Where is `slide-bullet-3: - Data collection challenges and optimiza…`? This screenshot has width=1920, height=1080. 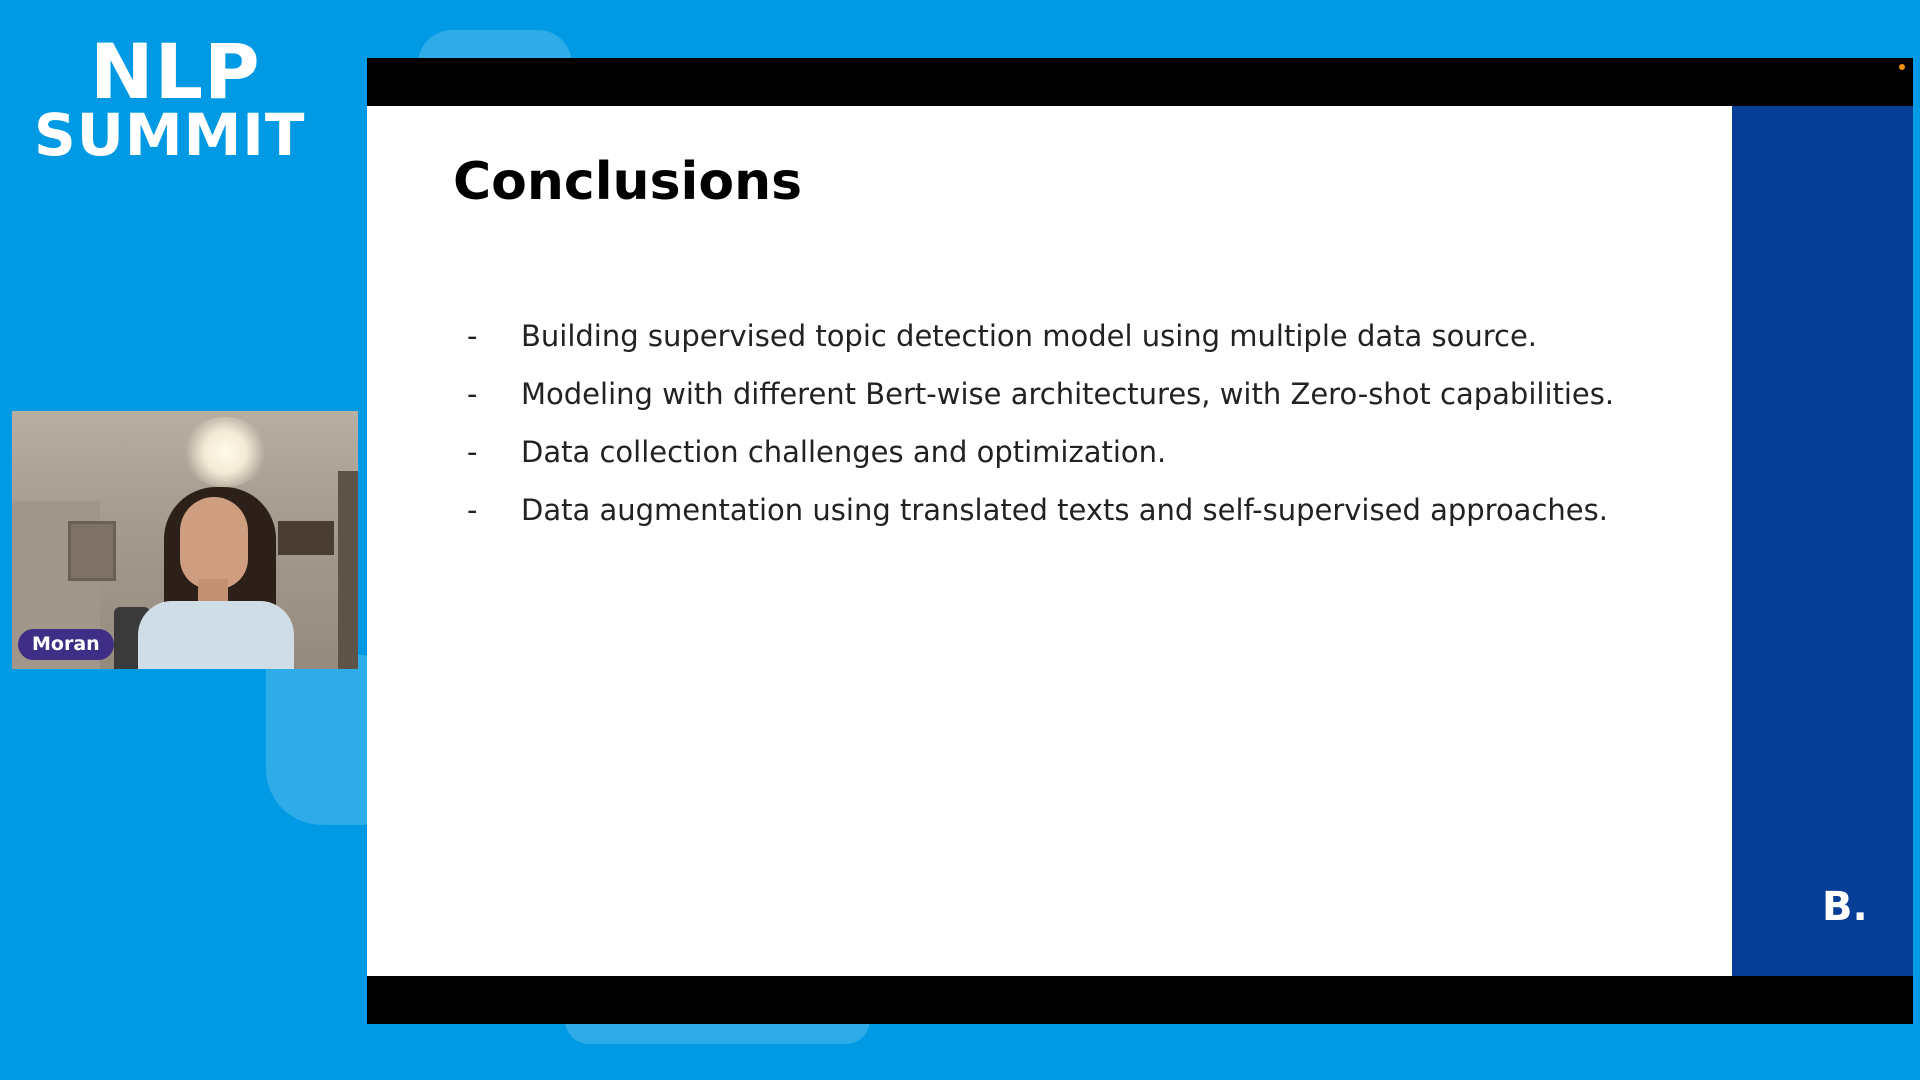 slide-bullet-3: - Data collection challenges and optimiza… is located at coordinates (1040, 463).